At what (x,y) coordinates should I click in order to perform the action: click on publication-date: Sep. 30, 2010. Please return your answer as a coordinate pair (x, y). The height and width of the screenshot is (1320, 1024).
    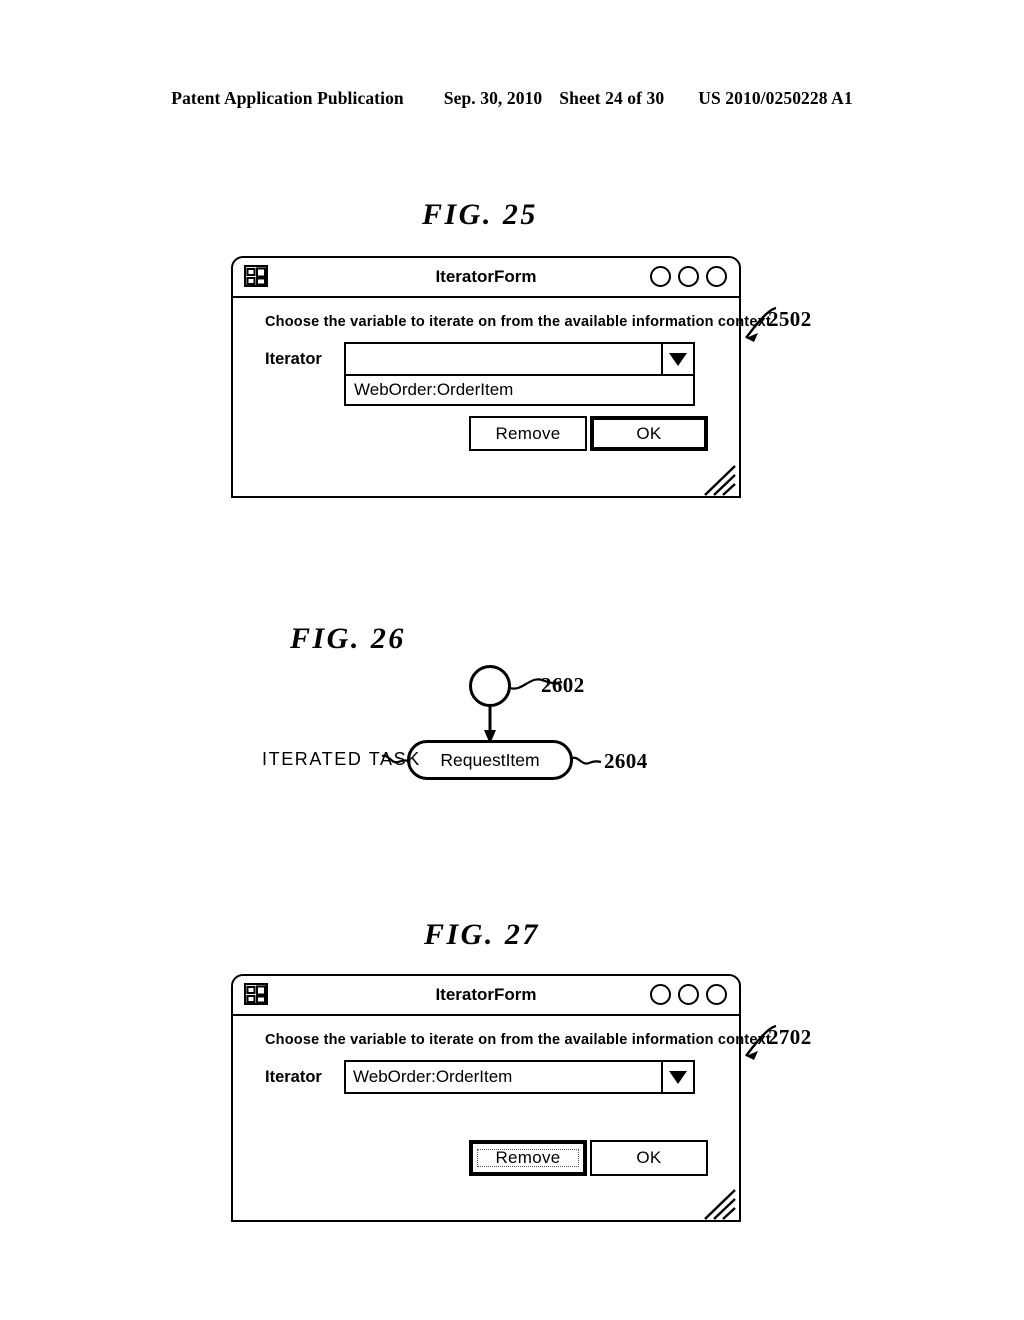
    Looking at the image, I should click on (493, 98).